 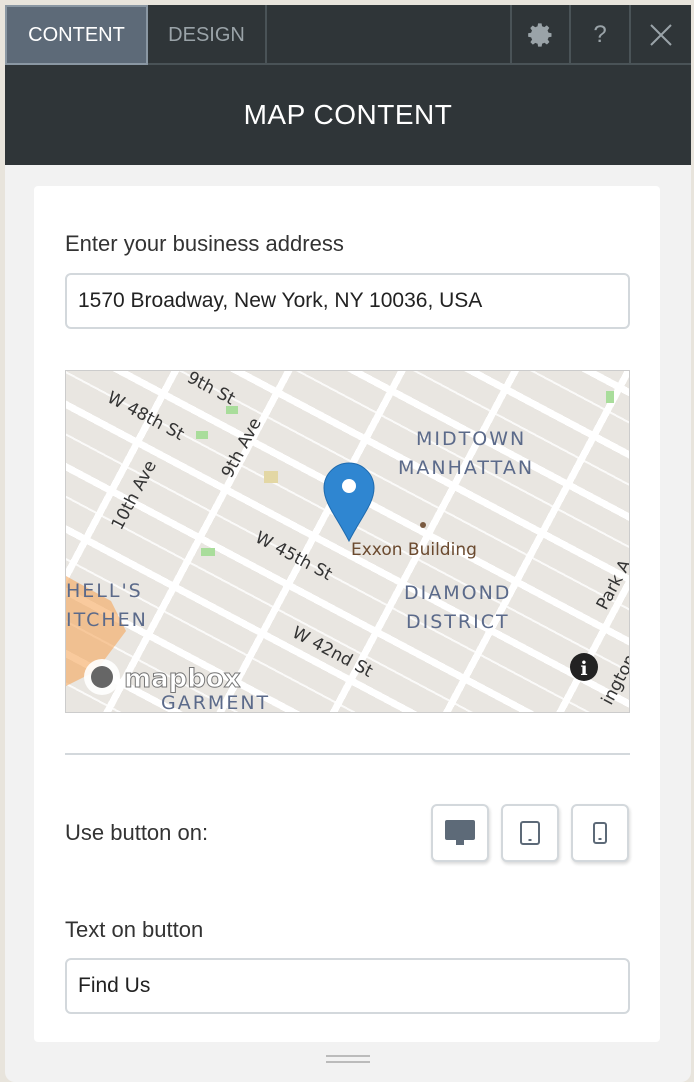 I want to click on close-button, so click(x=661, y=35).